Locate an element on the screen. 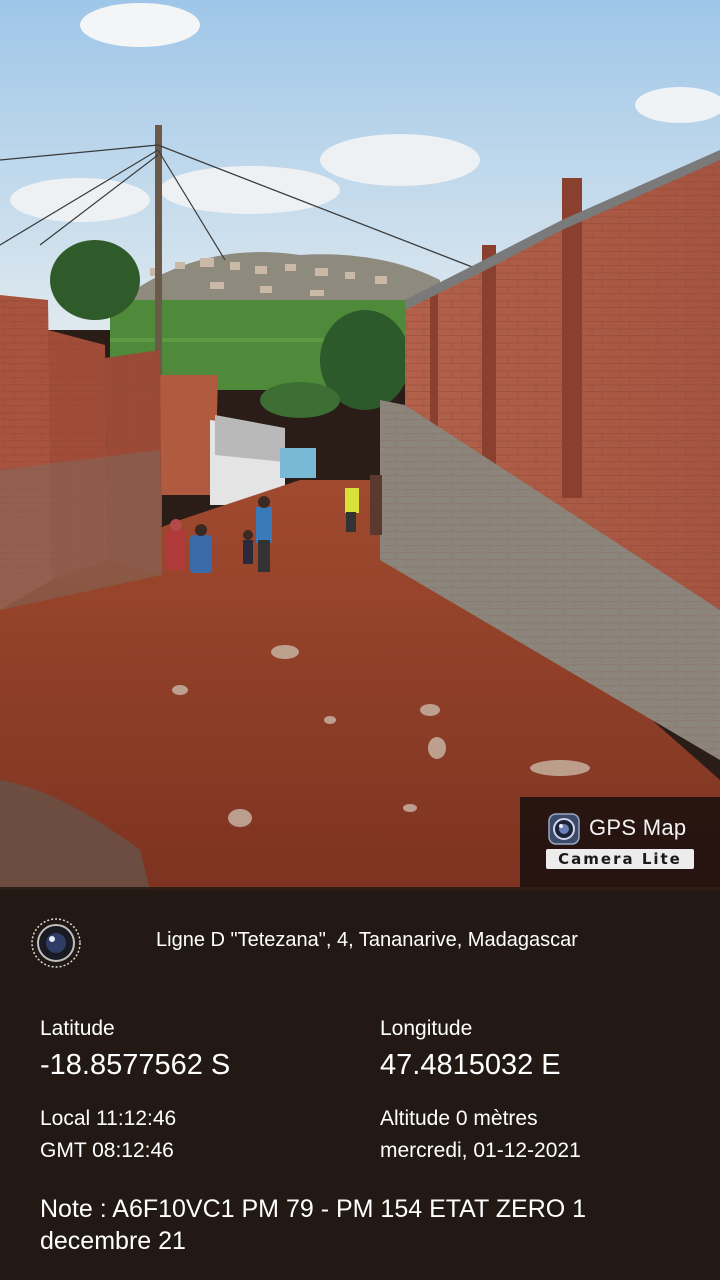 The width and height of the screenshot is (720, 1280). local-time: Local 11:12:46 is located at coordinates (108, 1118).